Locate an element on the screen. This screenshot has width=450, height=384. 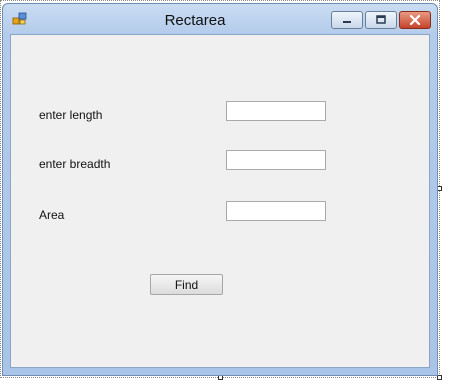
find-button: Find is located at coordinates (186, 284).